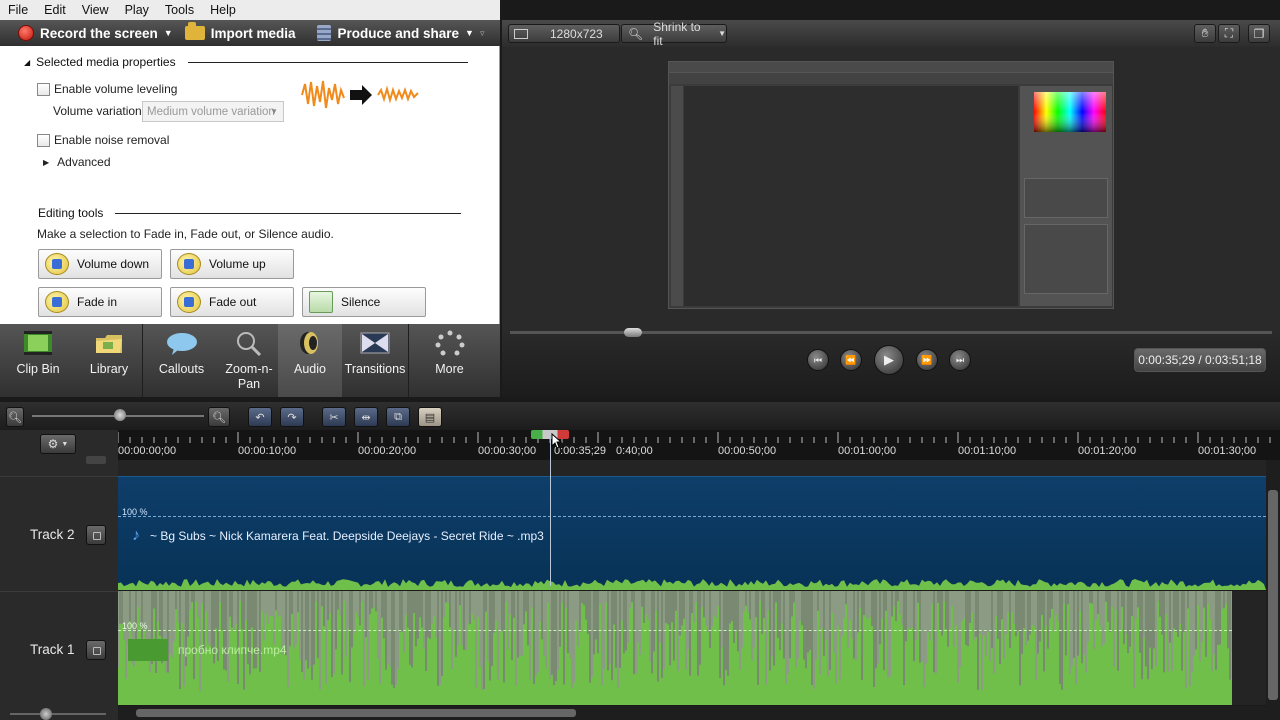 This screenshot has height=720, width=1280. I want to click on fade-out-button: Fade out, so click(232, 302).